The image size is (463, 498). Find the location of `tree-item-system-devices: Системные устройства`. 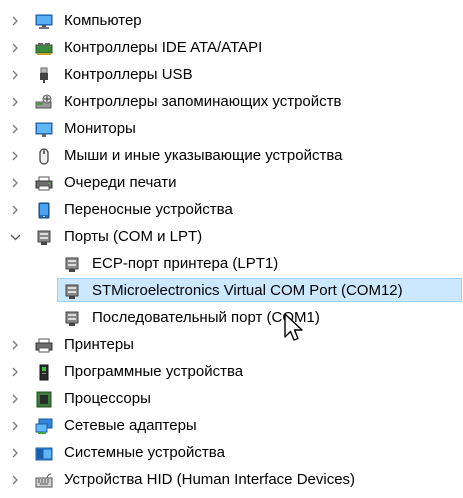

tree-item-system-devices: Системные устройства is located at coordinates (231, 452).